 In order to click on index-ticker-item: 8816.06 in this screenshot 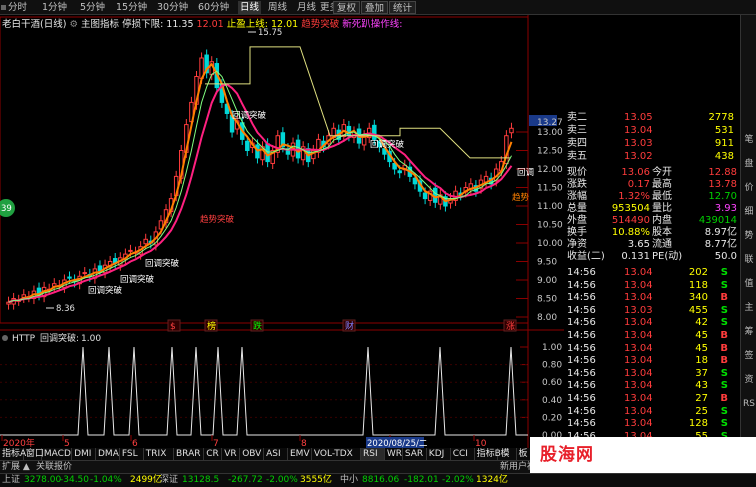, I will do `click(381, 480)`.